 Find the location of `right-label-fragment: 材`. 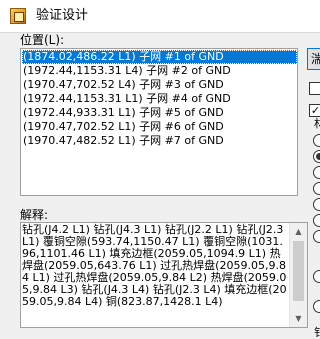

right-label-fragment: 材 is located at coordinates (317, 123).